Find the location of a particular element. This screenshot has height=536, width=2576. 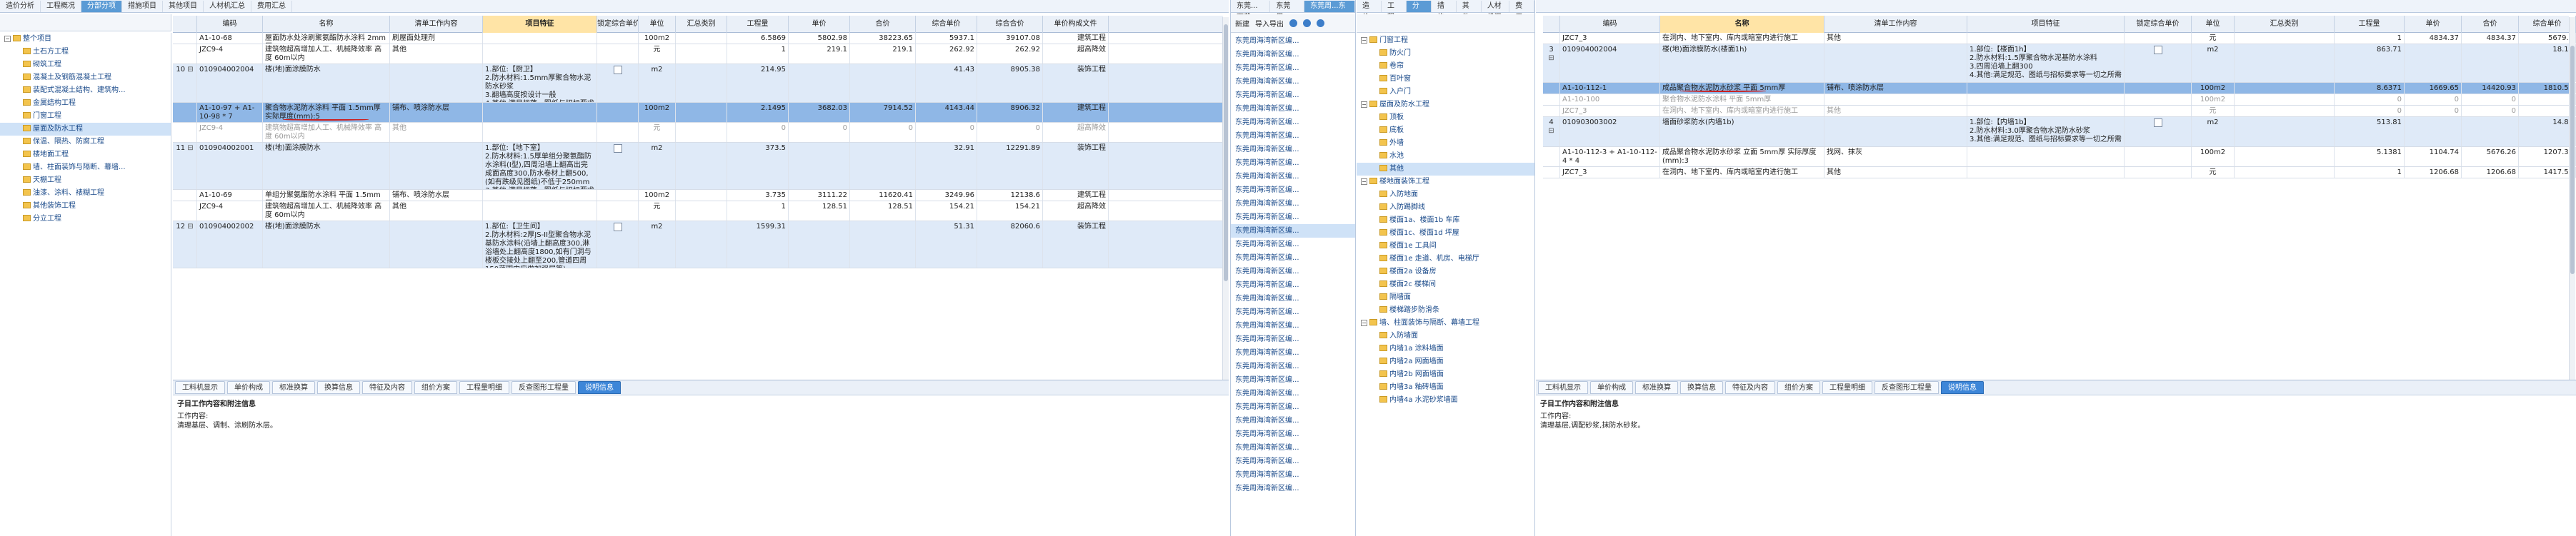

cell-name: 建筑物超高增加人工、机械降效率 高度 60m以内 is located at coordinates (326, 133).